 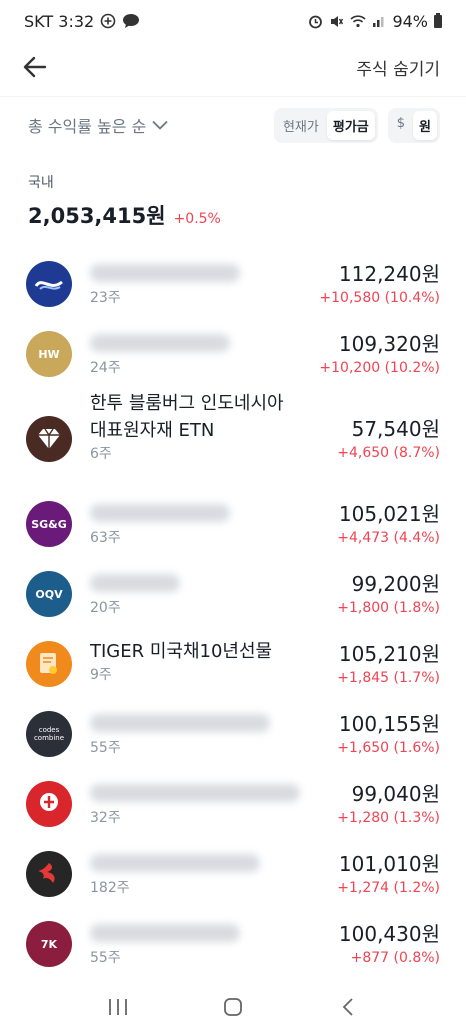 I want to click on stock-value: 109,320원, so click(x=389, y=344).